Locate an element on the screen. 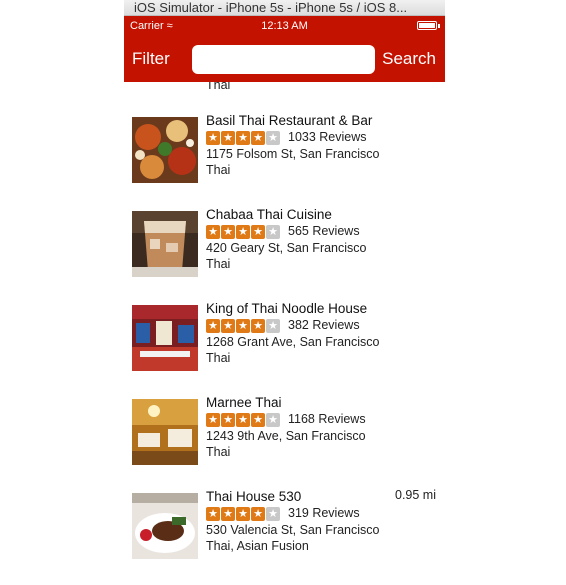 The image size is (566, 585). restaurant-category: Thai, Asian Fusion is located at coordinates (257, 546).